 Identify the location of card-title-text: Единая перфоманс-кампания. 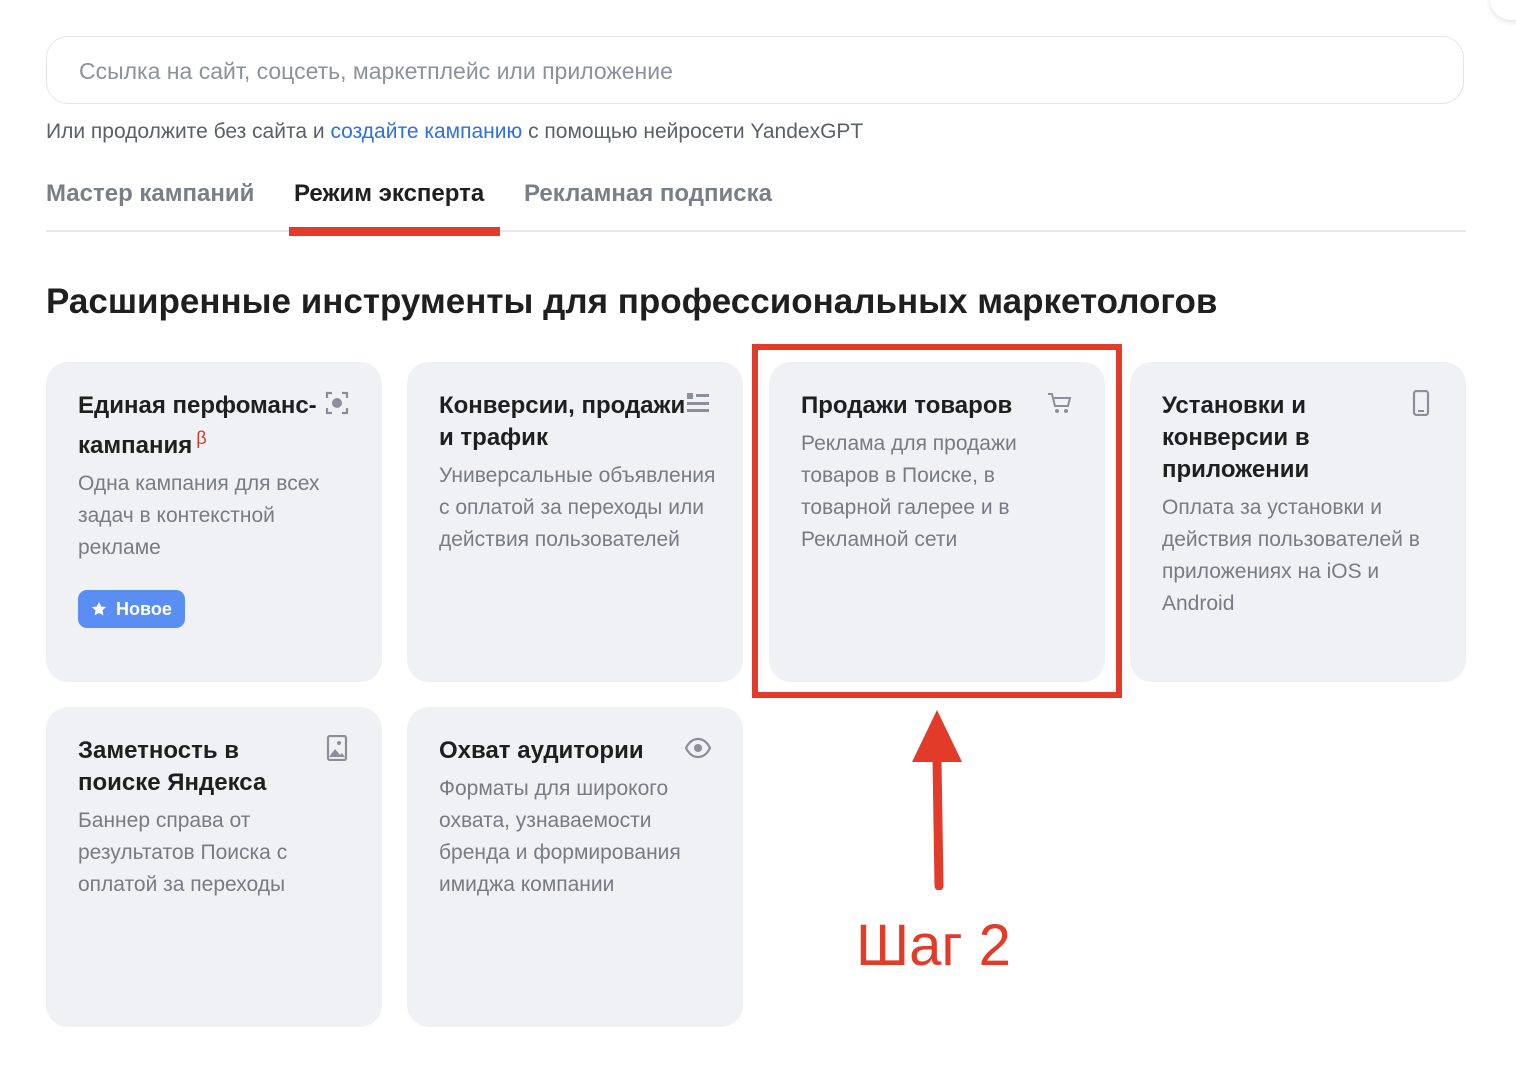
(197, 425).